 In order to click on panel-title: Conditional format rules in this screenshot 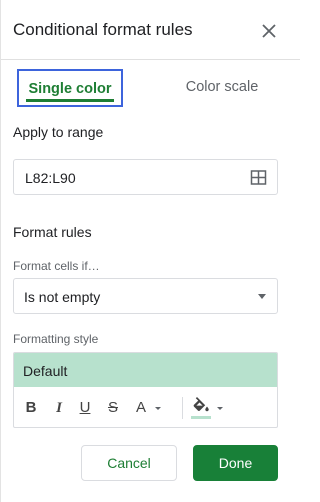, I will do `click(103, 29)`.